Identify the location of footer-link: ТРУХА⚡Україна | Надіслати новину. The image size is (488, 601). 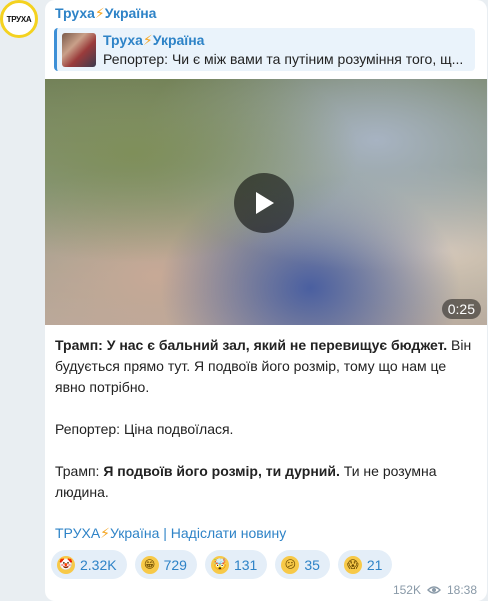
(170, 533).